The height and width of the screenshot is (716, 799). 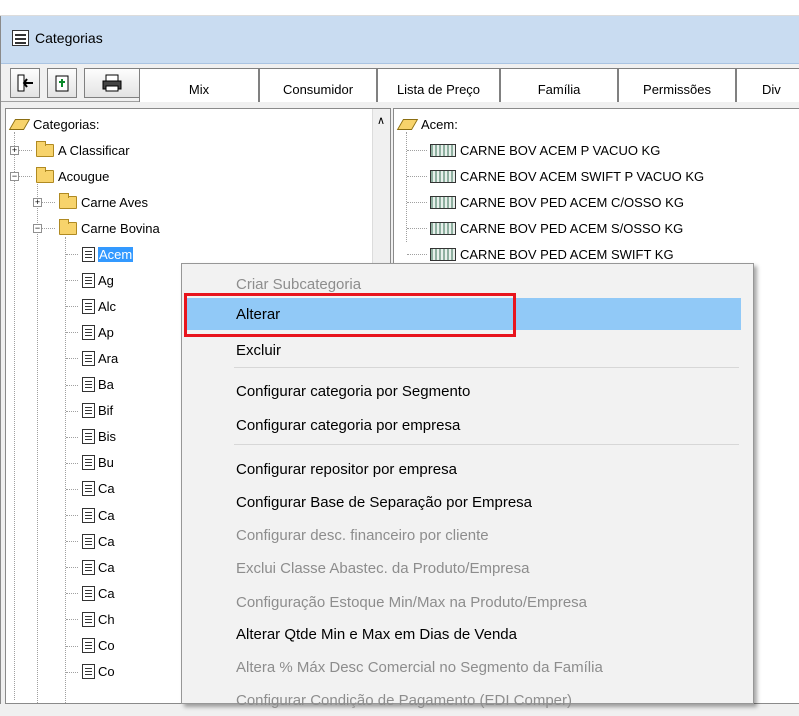 I want to click on window-title: Categorias, so click(x=69, y=38).